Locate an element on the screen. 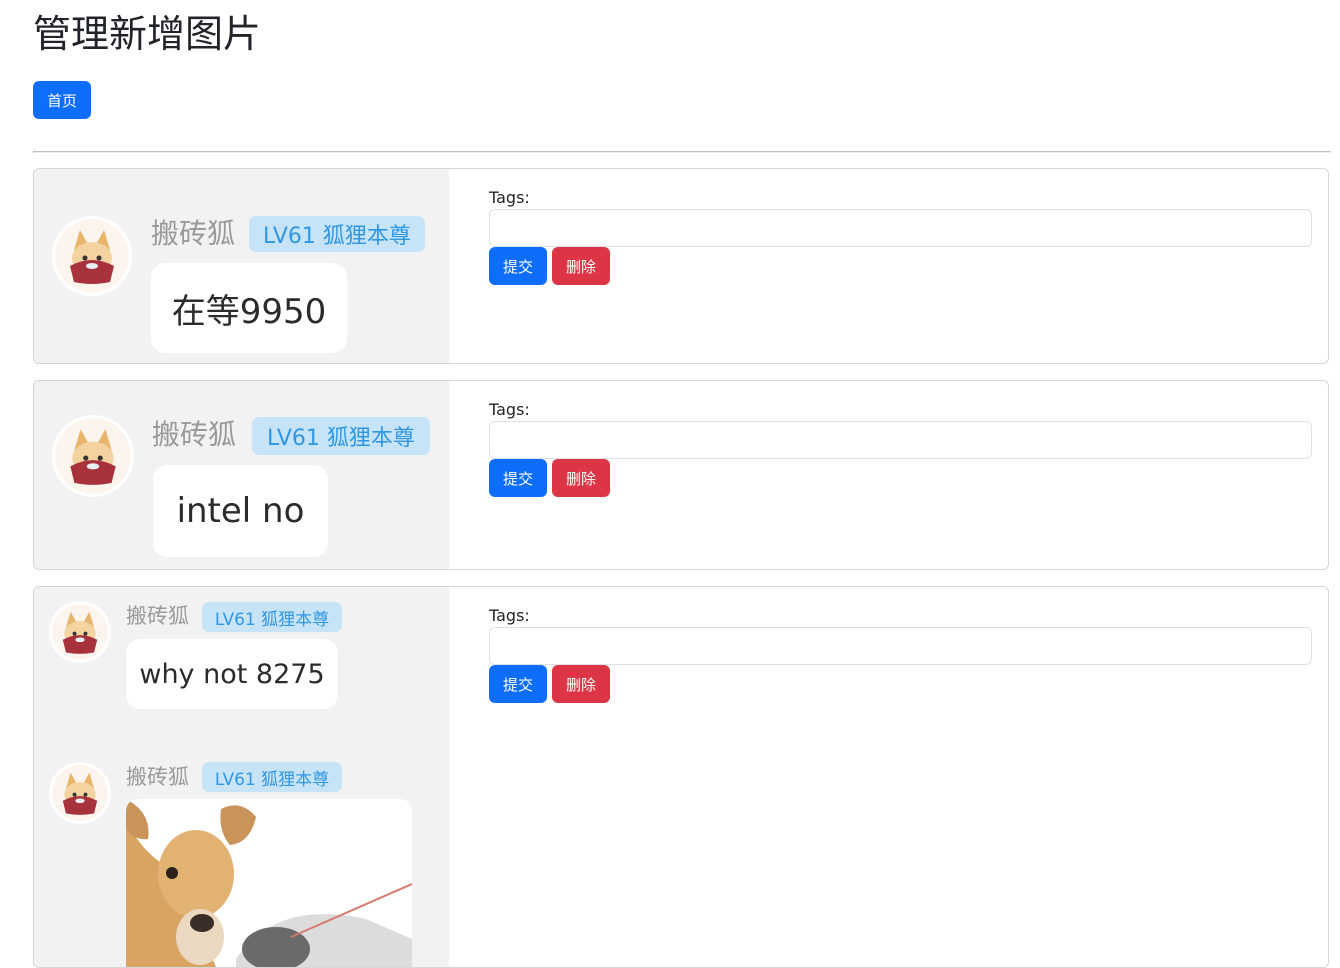  screenshot-thumbnail: 搬砖狐 LV61 狐狸本尊 why not 8275 搬砖狐 LV61 狐狸本尊 is located at coordinates (241, 777).